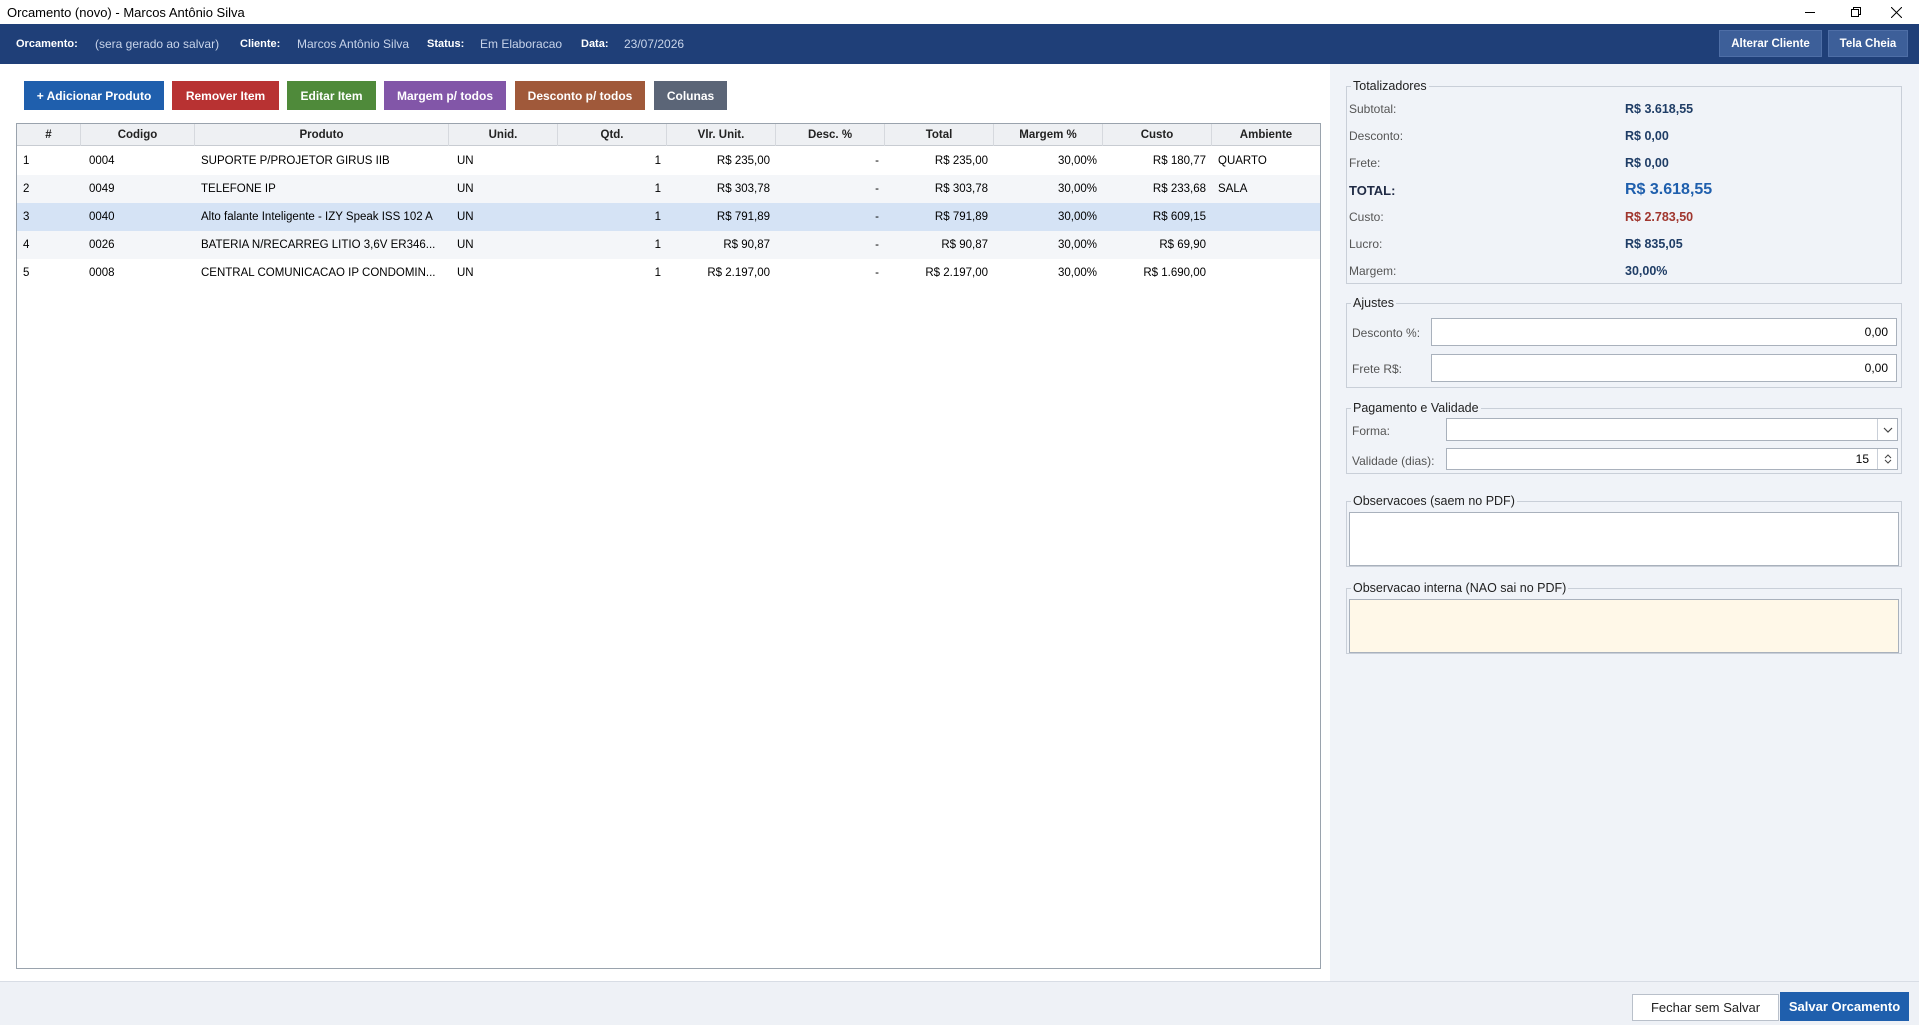  Describe the element at coordinates (521, 44) in the screenshot. I see `status-value: Em Elaboracao` at that location.